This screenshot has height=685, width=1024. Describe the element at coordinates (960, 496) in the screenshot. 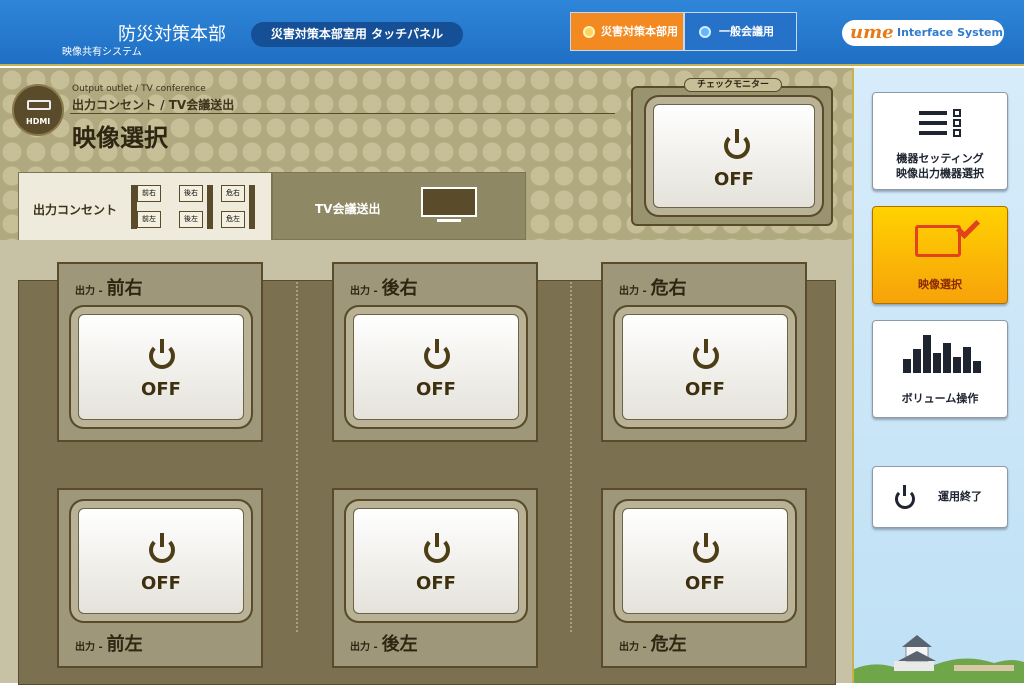

I see `sidebar-item-label: 運用終了` at that location.